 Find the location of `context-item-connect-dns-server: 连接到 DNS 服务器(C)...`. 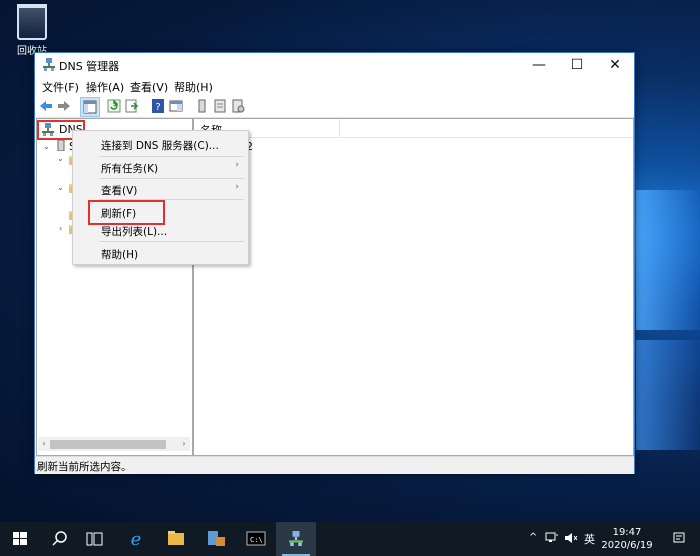

context-item-connect-dns-server: 连接到 DNS 服务器(C)... is located at coordinates (160, 145).